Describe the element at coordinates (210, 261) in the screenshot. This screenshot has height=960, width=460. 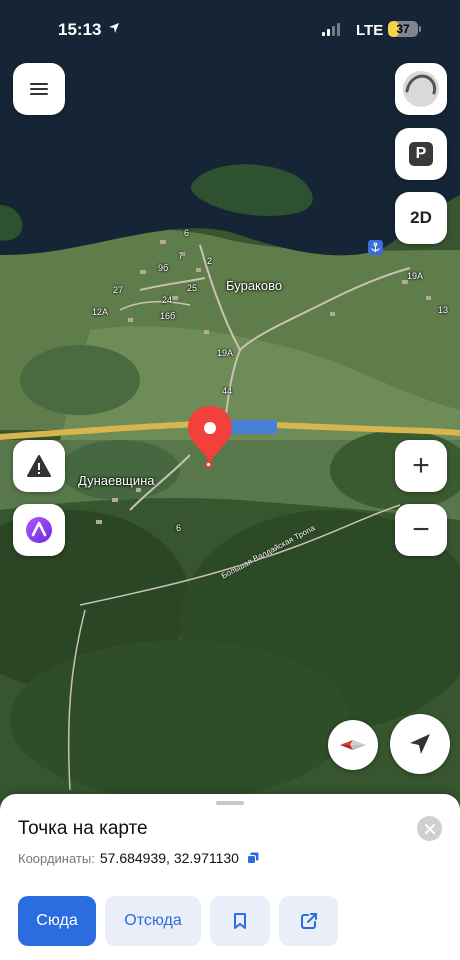
I see `house-number: 2` at that location.